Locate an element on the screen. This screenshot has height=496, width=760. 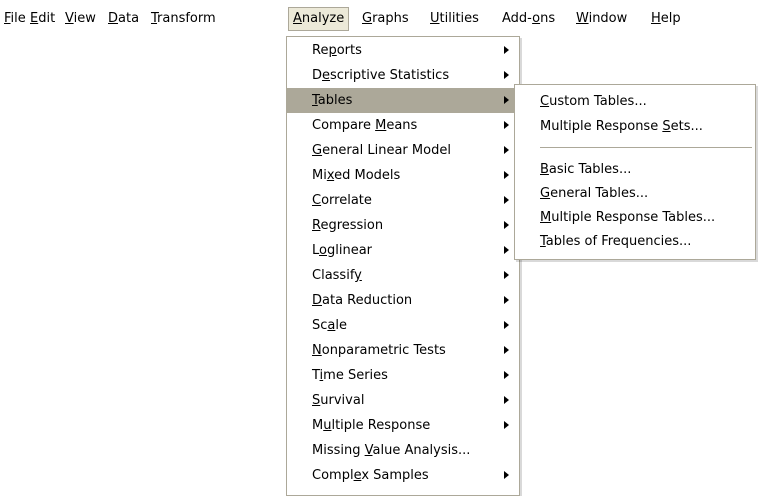
menu-item-nonparametric-tests: Nonparametric Tests is located at coordinates (403, 350).